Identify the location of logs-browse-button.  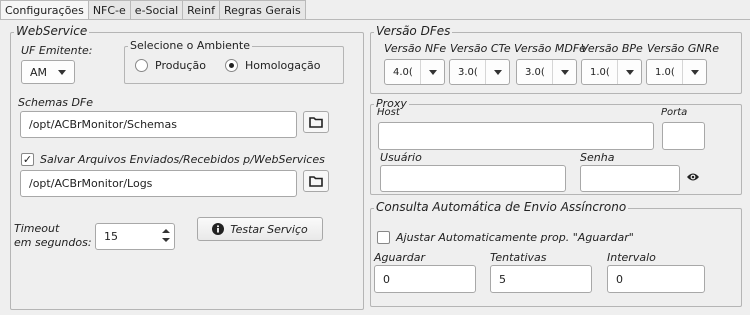
(316, 181).